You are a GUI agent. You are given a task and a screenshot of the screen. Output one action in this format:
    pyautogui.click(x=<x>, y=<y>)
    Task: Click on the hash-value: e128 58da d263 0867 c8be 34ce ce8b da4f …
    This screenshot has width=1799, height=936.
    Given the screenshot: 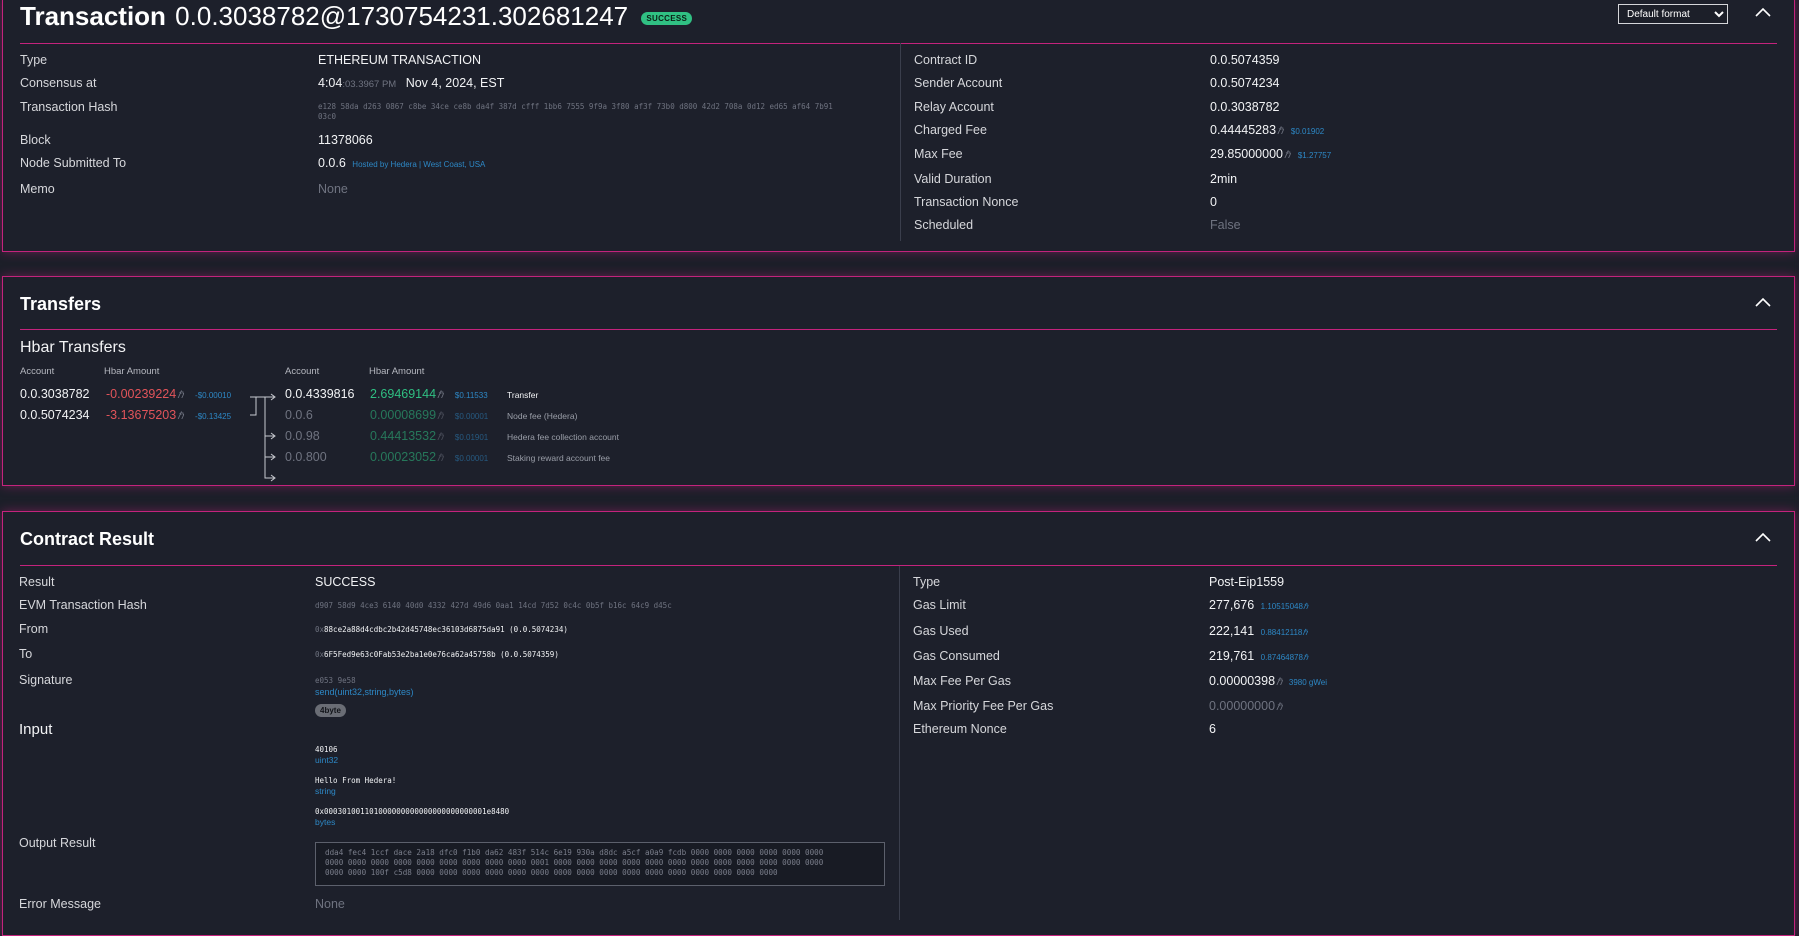 What is the action you would take?
    pyautogui.click(x=575, y=112)
    